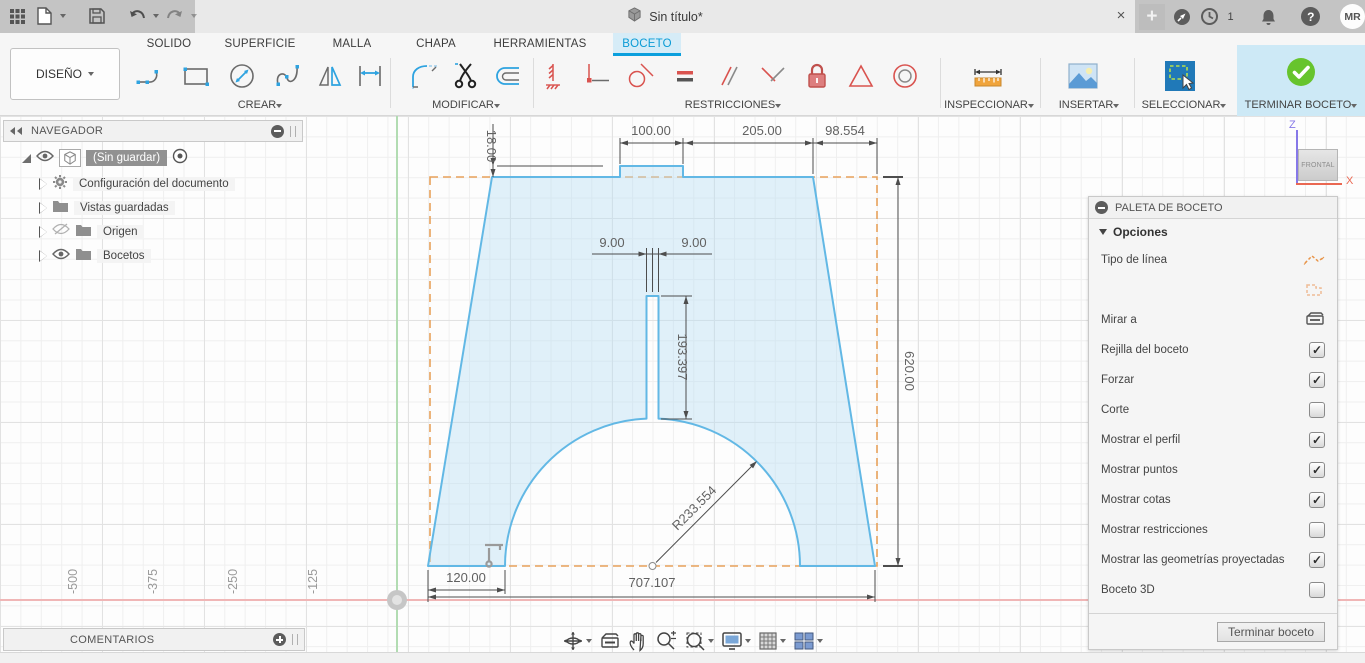 The width and height of the screenshot is (1365, 663). I want to click on constraint-polygon-icon, so click(861, 76).